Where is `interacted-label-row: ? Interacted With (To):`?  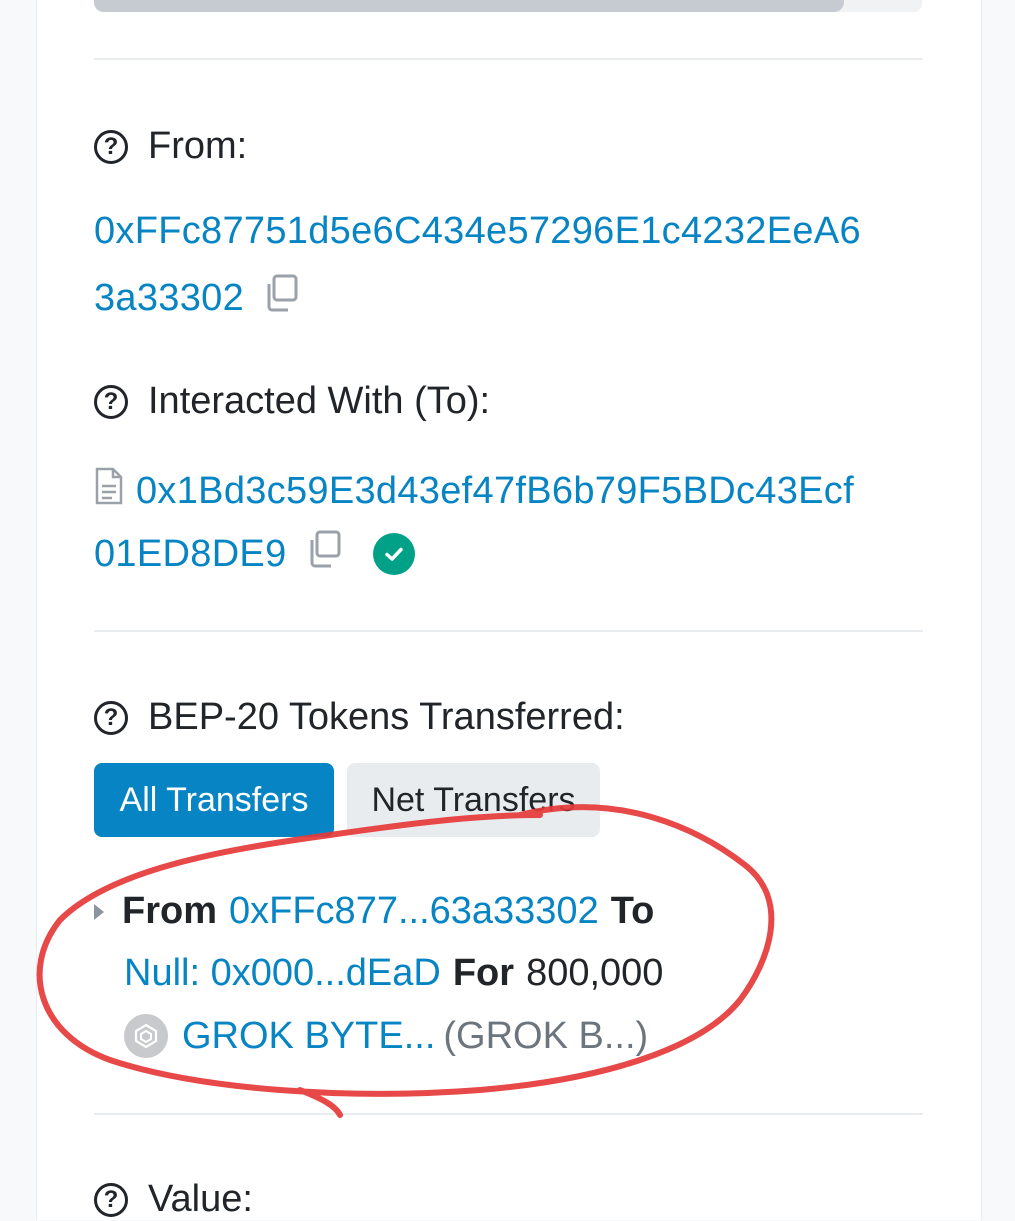
interacted-label-row: ? Interacted With (To): is located at coordinates (292, 401).